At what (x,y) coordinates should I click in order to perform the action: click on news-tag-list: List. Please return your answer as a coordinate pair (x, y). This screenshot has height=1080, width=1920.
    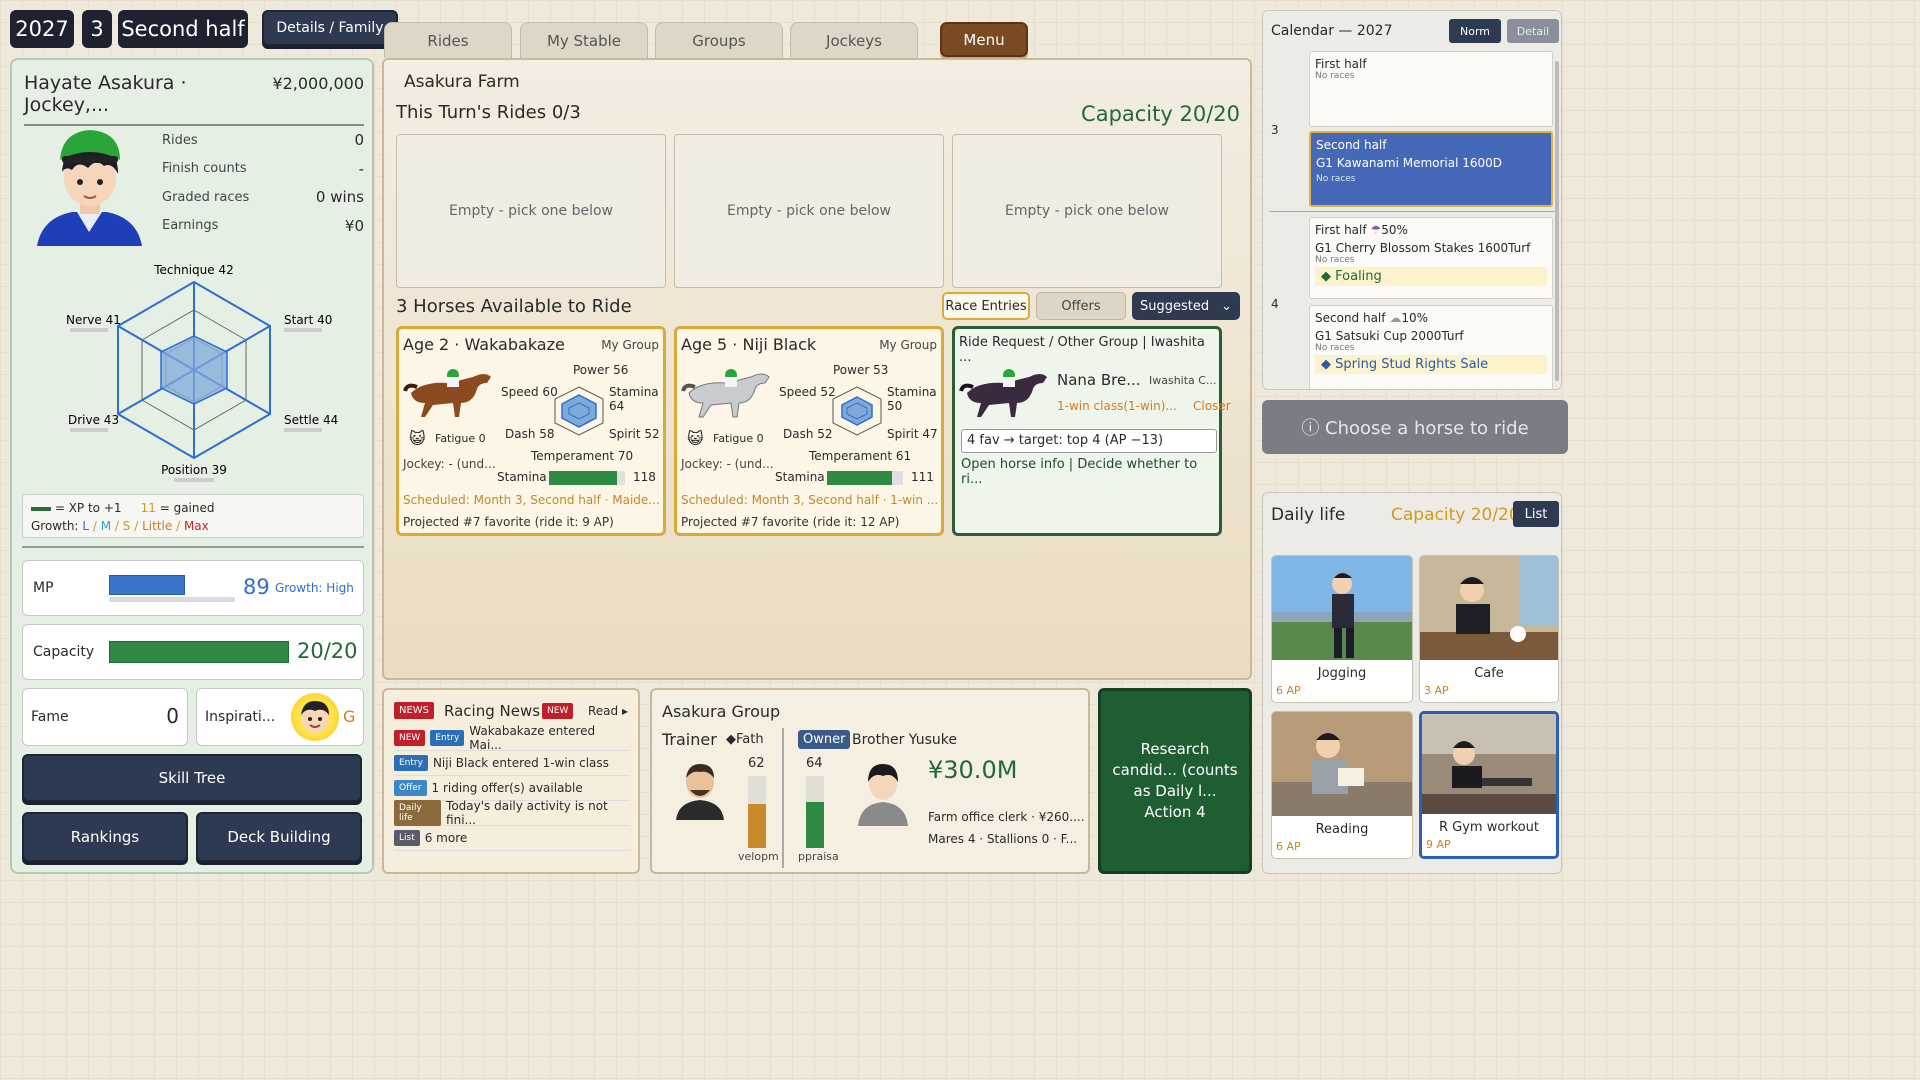
    Looking at the image, I should click on (407, 838).